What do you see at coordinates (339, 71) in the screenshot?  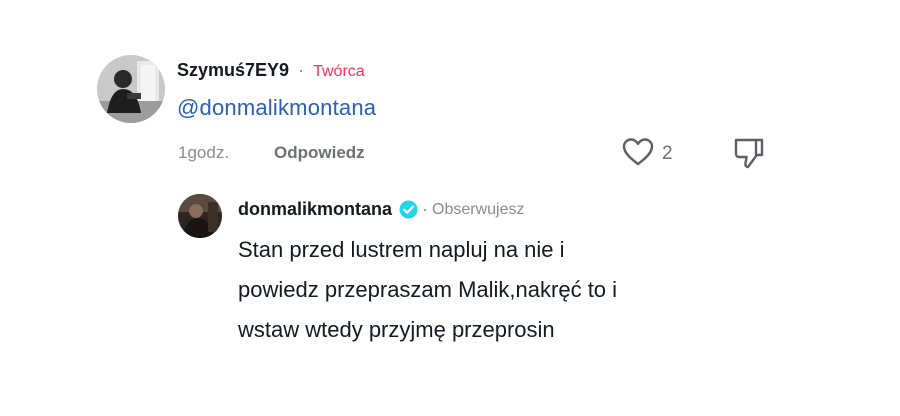 I see `creator-badge: Twórca` at bounding box center [339, 71].